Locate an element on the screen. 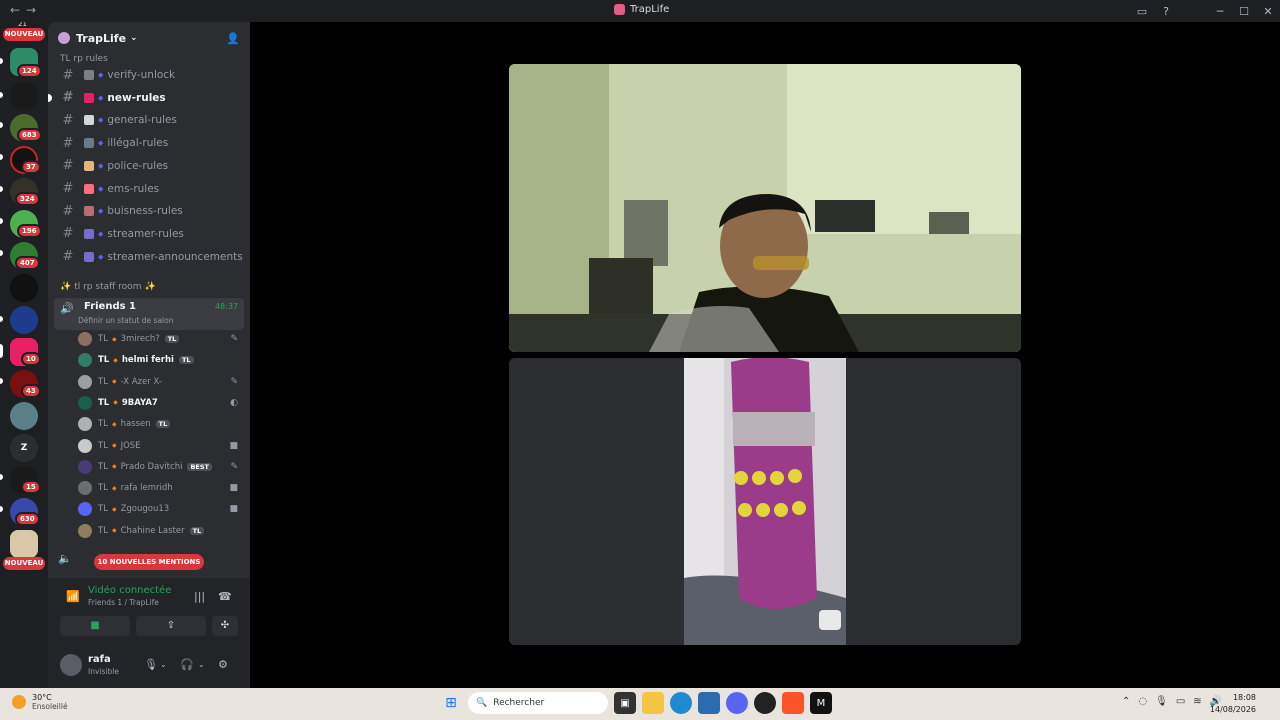  voice-member: TL ◆ rafa lemridh ■ is located at coordinates (160, 488).